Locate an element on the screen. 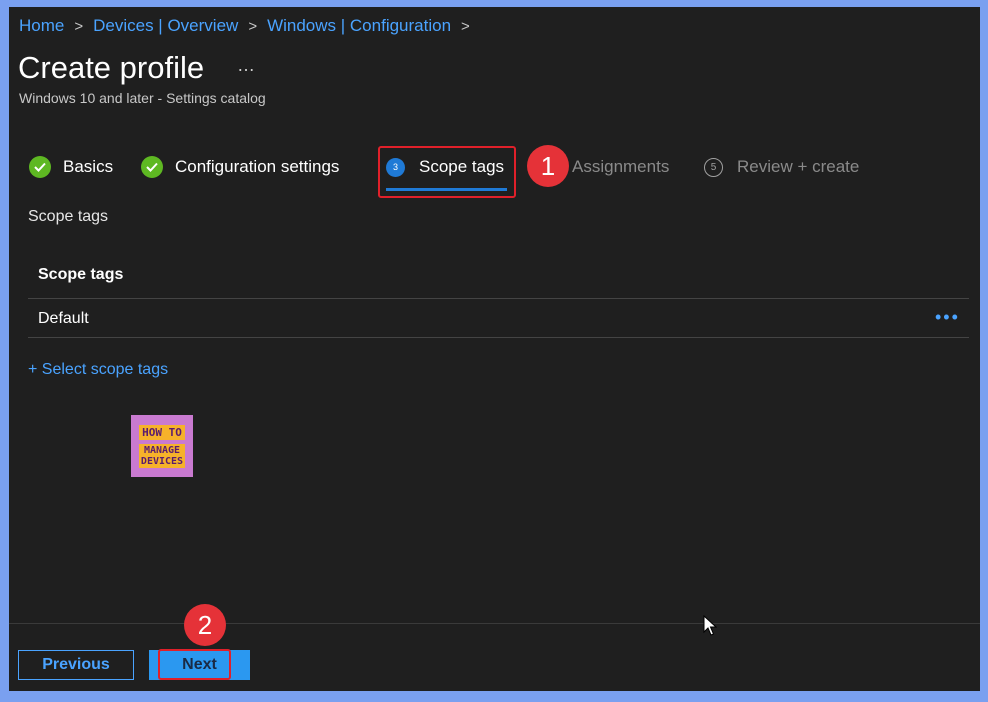 Image resolution: width=988 pixels, height=702 pixels. section-label: Scope tags is located at coordinates (68, 216).